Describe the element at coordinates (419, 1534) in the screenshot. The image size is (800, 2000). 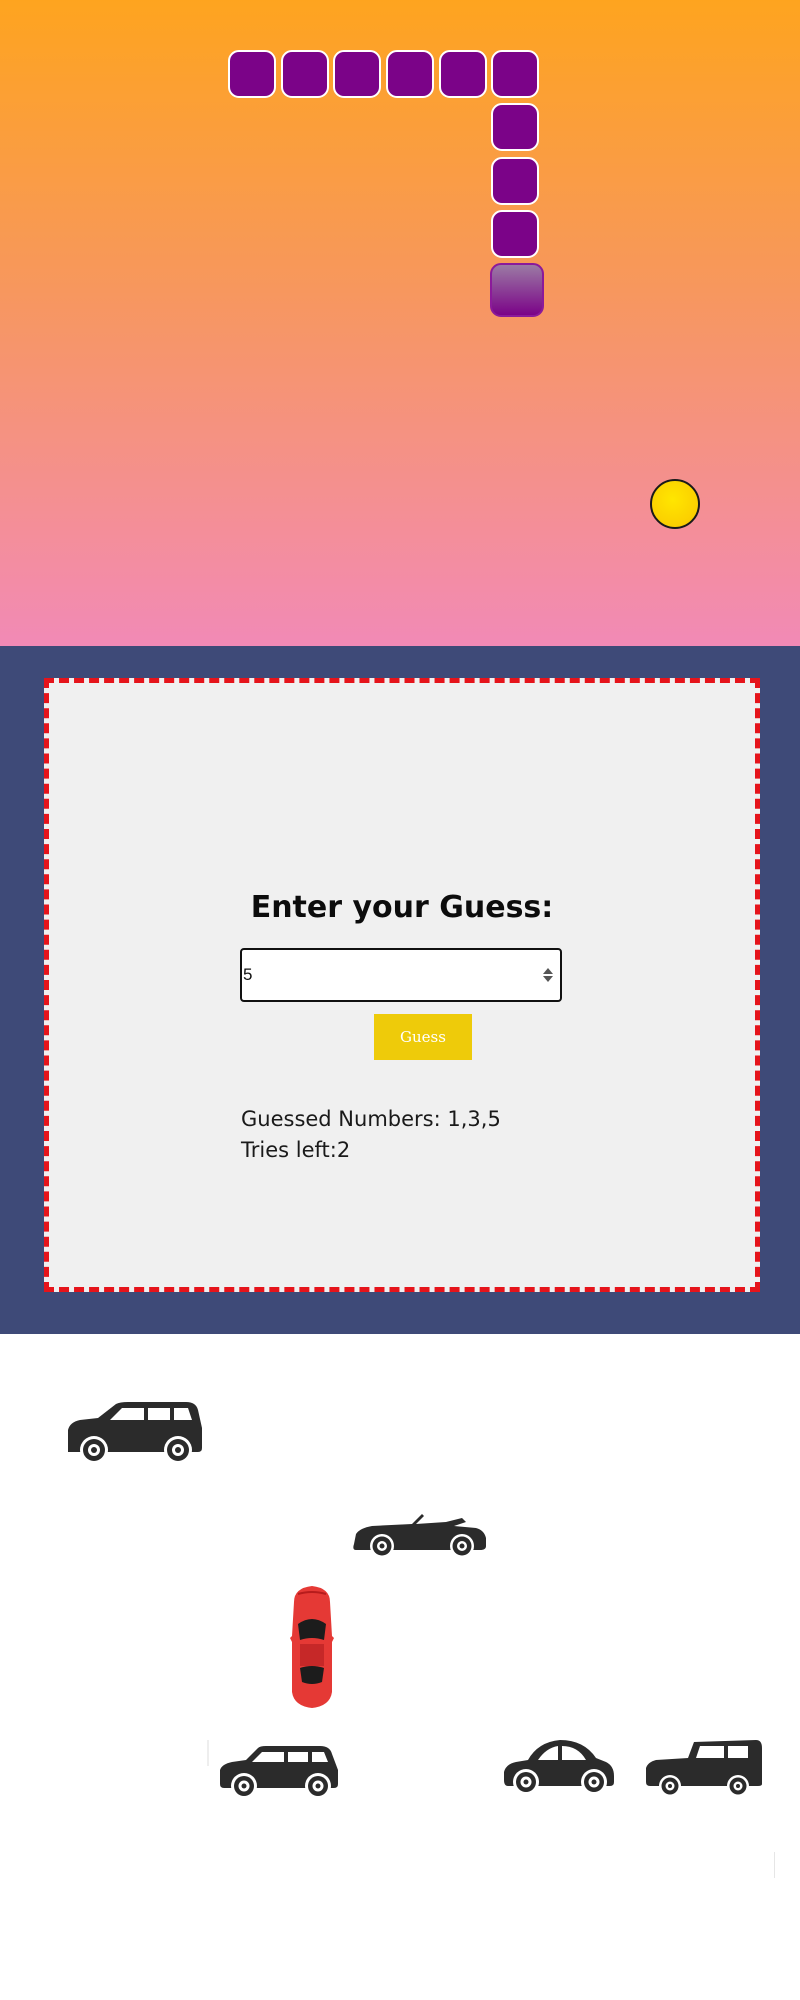
I see `convertible-icon` at that location.